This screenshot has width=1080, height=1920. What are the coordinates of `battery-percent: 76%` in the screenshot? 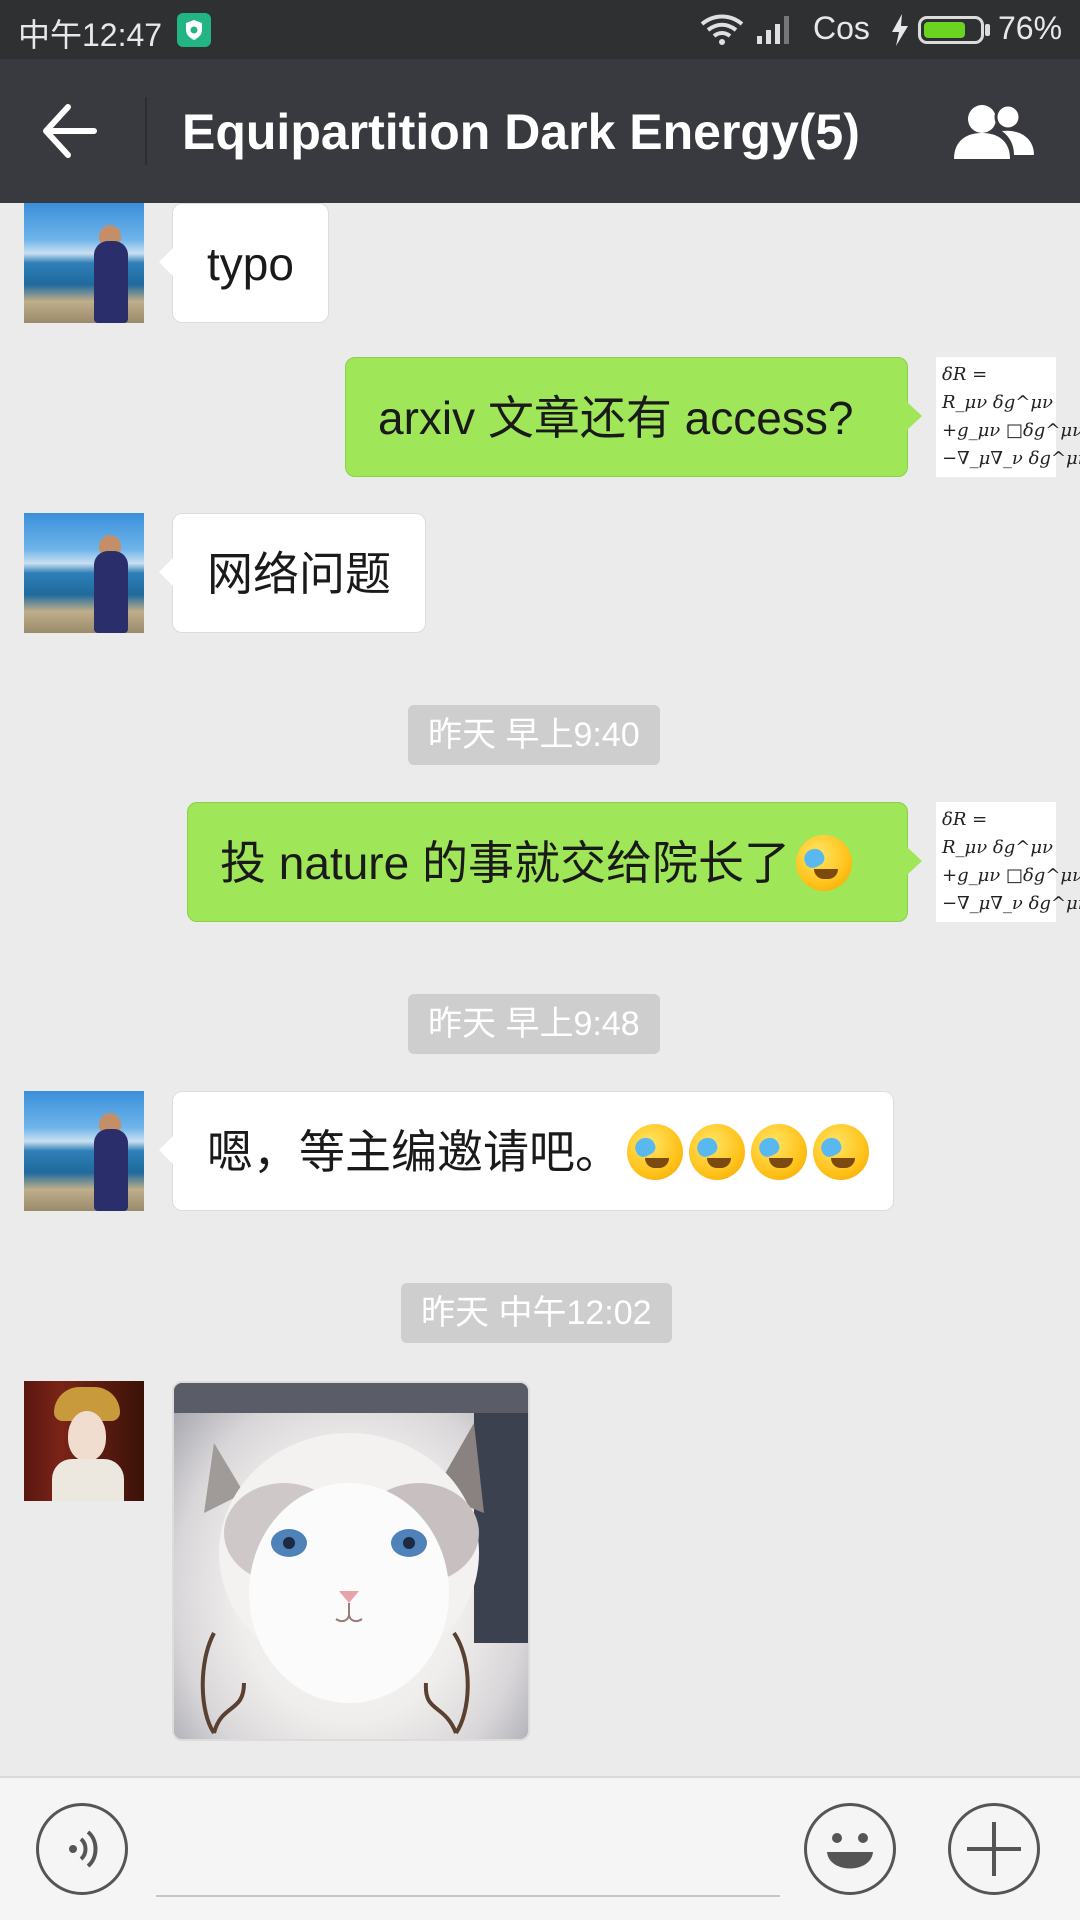 It's located at (1030, 28).